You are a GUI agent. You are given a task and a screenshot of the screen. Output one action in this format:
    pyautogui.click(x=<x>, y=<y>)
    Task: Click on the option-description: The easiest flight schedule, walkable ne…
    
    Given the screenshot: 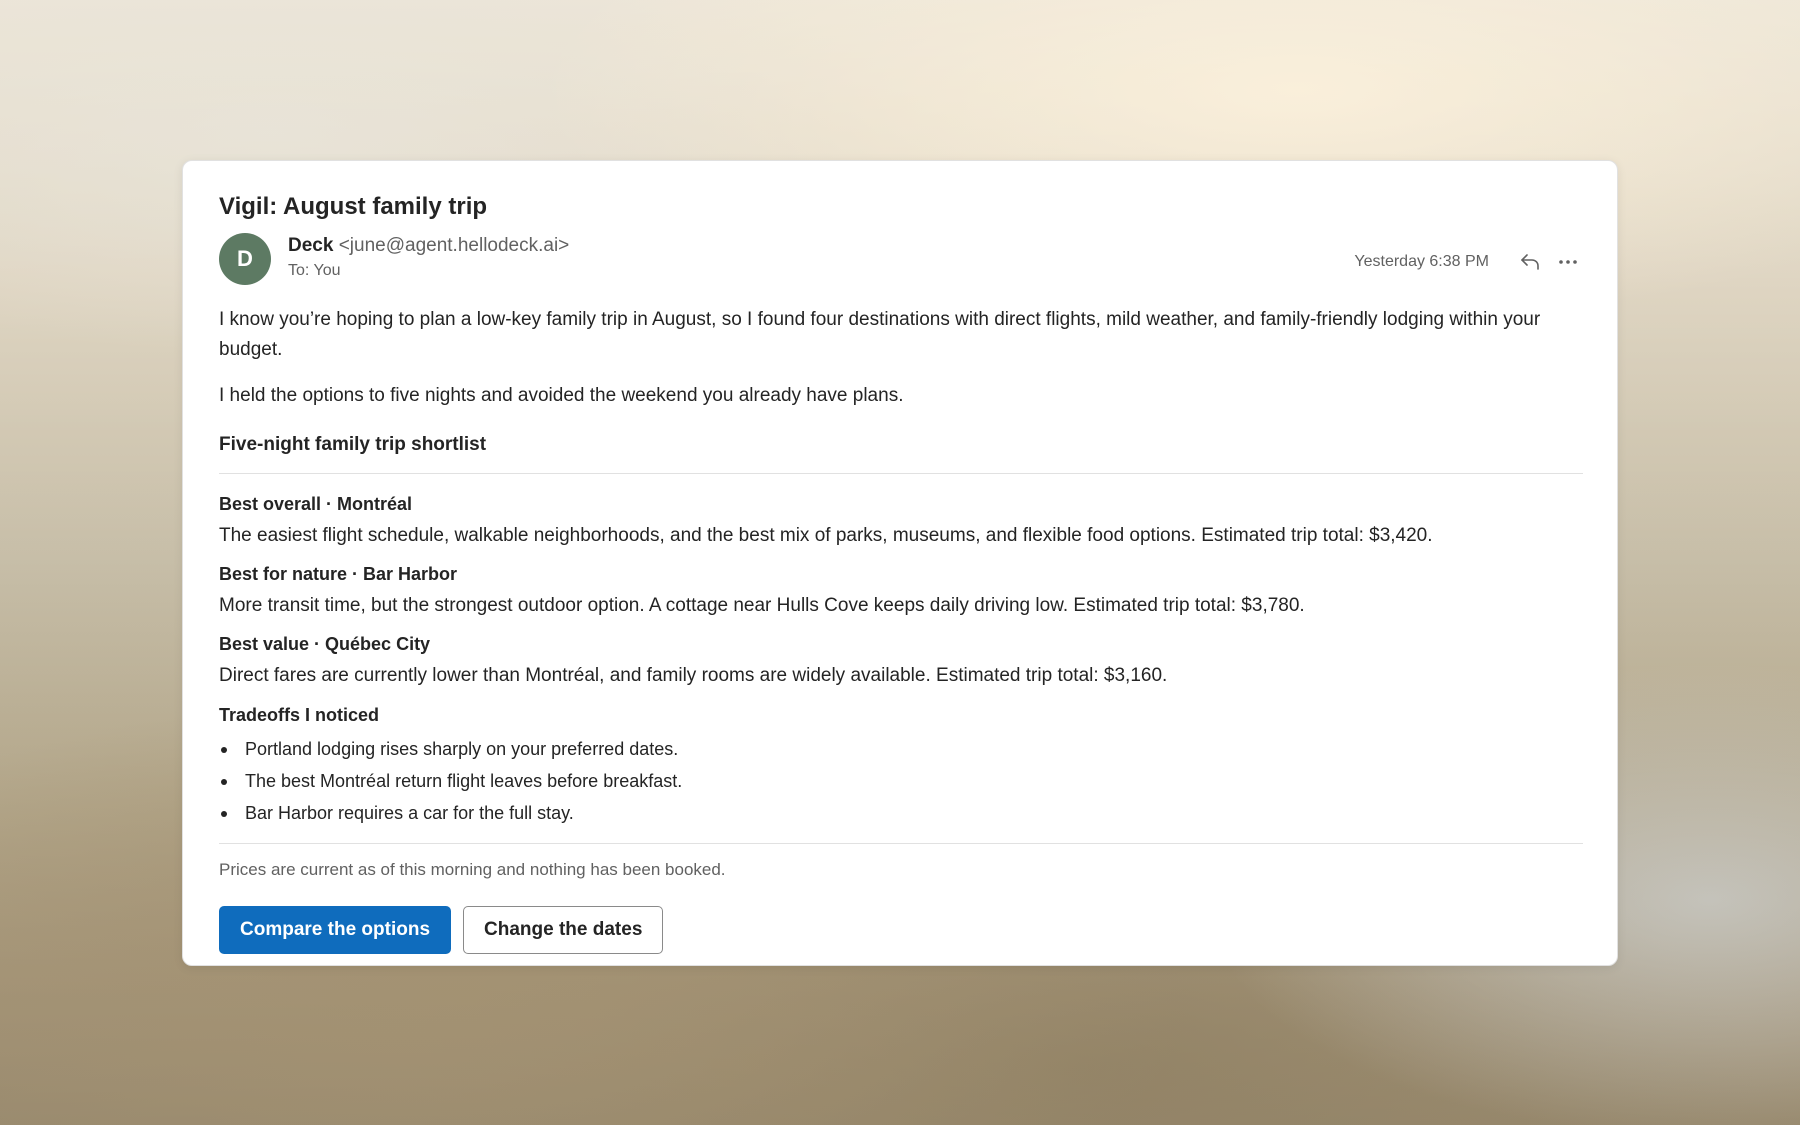 What is the action you would take?
    pyautogui.click(x=826, y=535)
    